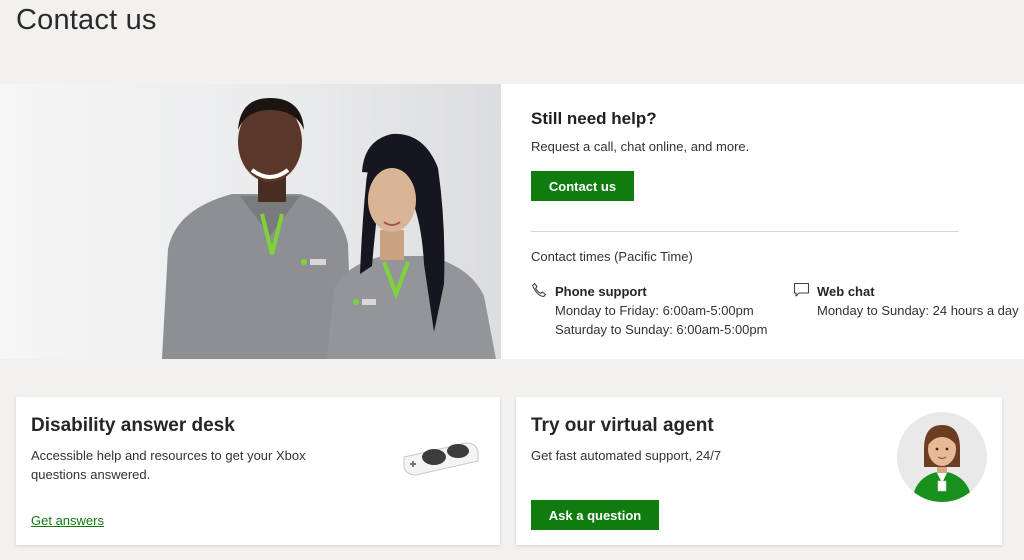  I want to click on phone-icon, so click(542, 291).